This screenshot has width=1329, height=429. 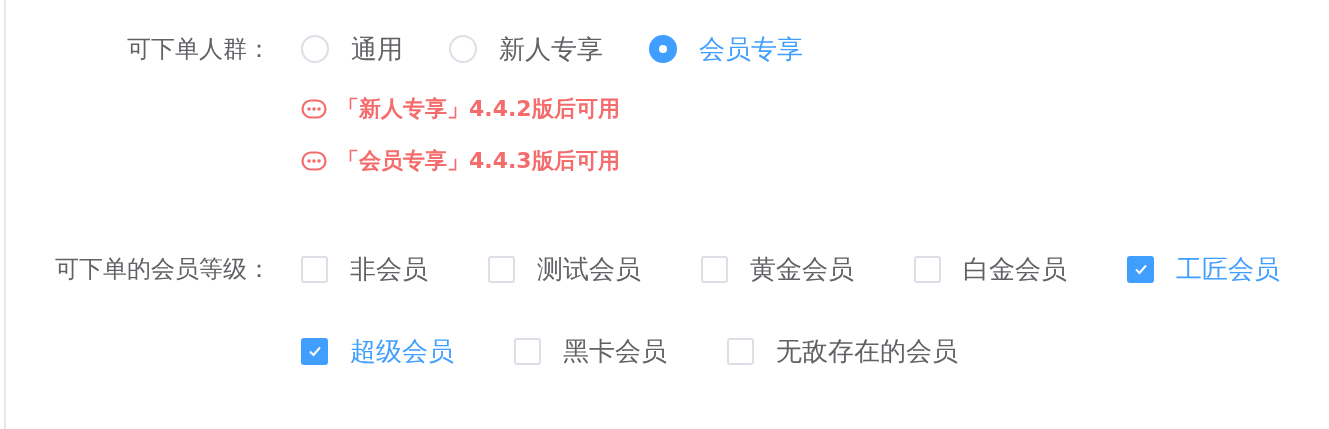 What do you see at coordinates (867, 351) in the screenshot?
I see `checkbox-label: 无敌存在的会员` at bounding box center [867, 351].